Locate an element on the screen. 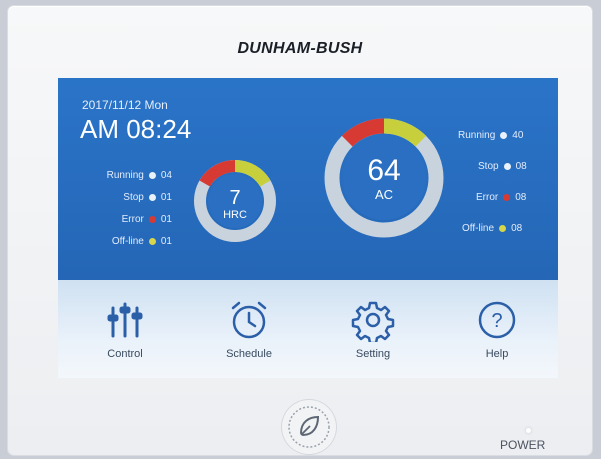  ac-stat-label: Off-line is located at coordinates (478, 228).